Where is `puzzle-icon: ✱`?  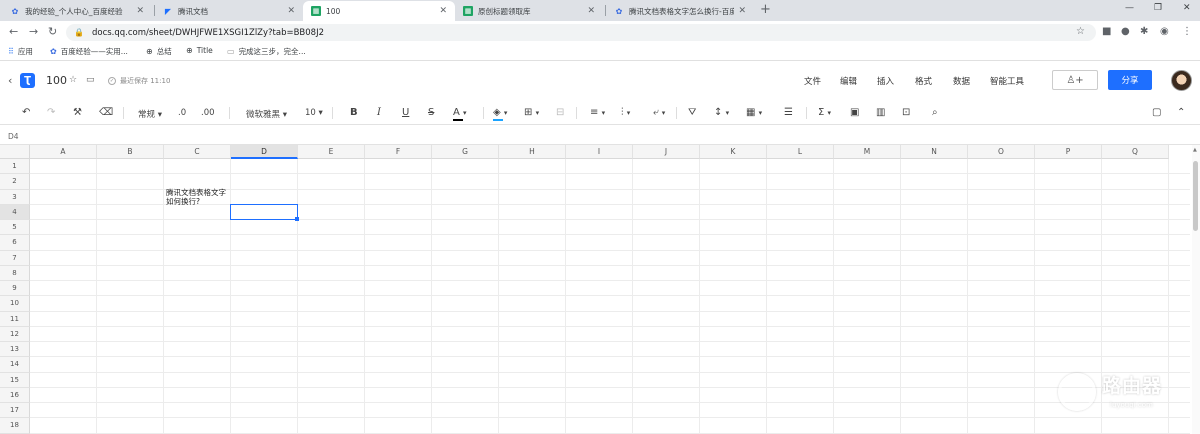
puzzle-icon: ✱ is located at coordinates (1144, 31).